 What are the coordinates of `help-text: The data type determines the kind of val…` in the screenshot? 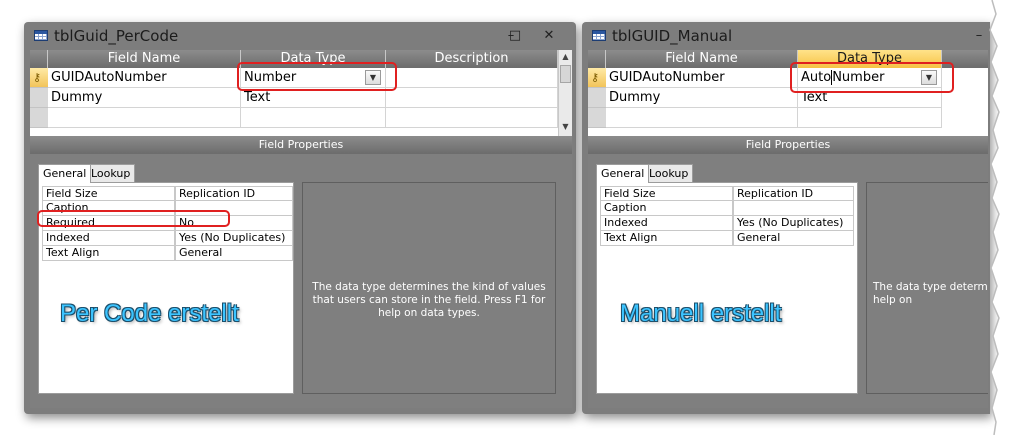 It's located at (429, 300).